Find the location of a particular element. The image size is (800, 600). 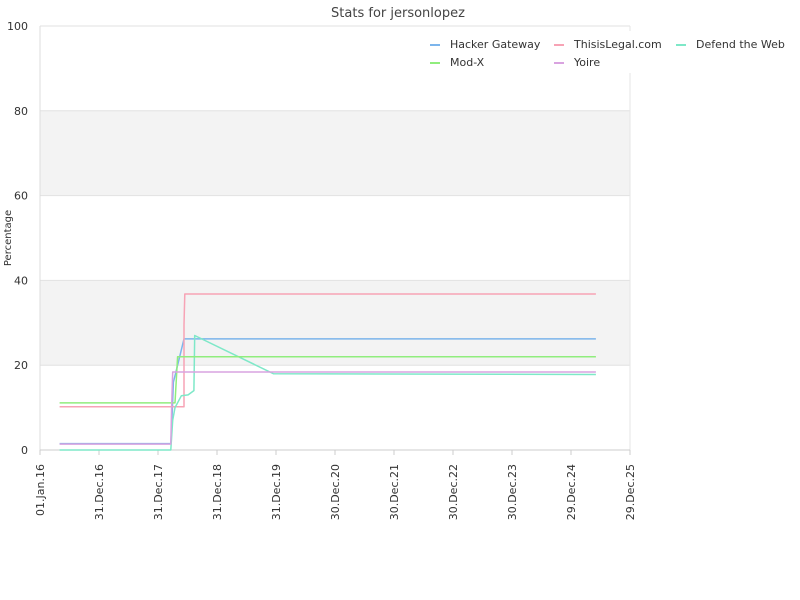

x-tick-label: 30.Dec.20 is located at coordinates (335, 492).